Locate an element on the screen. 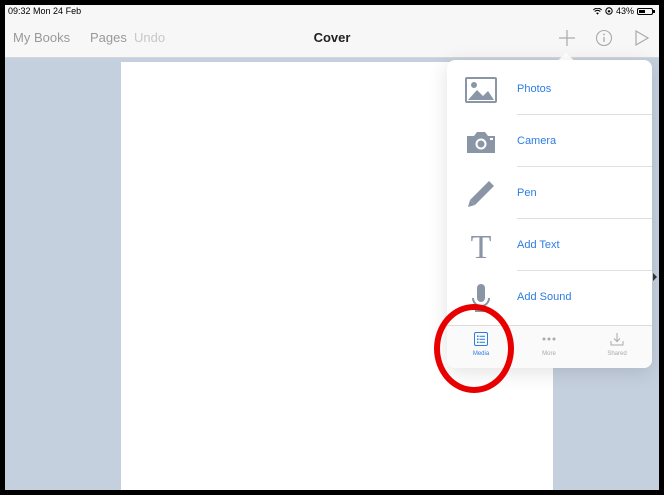 The image size is (664, 495). tab-more: More is located at coordinates (549, 347).